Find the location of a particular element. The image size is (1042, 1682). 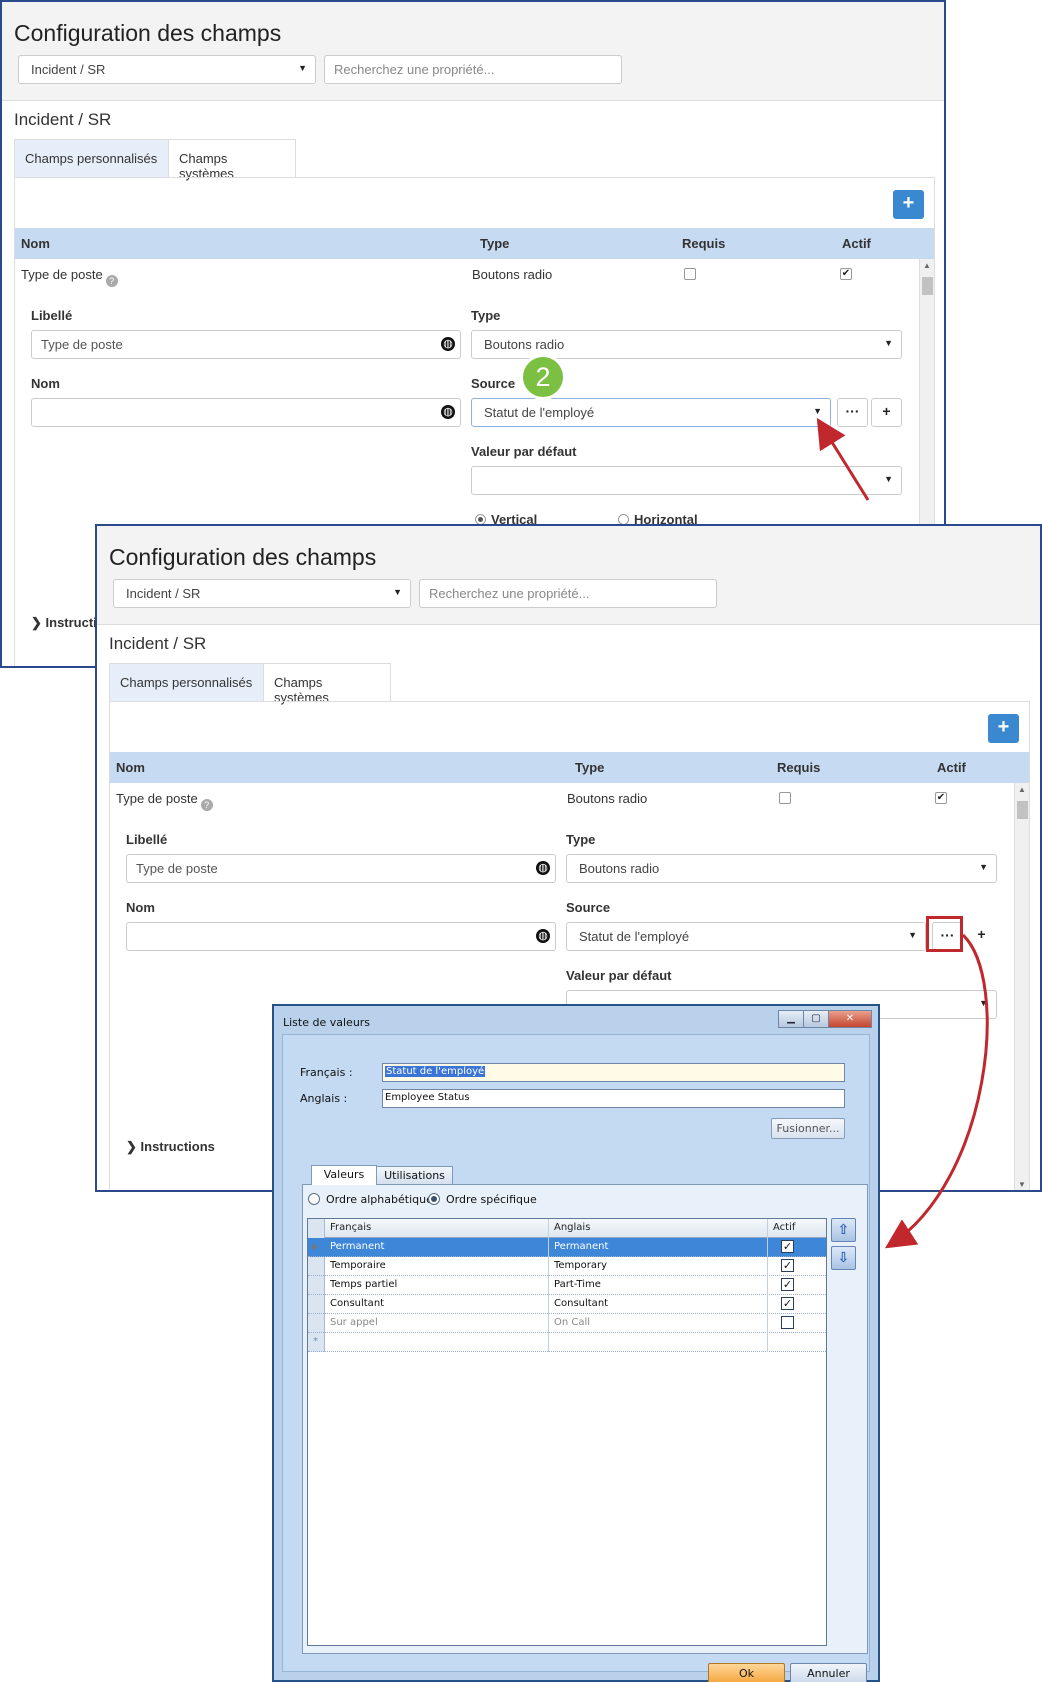

grid-cell-english: Temporary is located at coordinates (580, 1265).